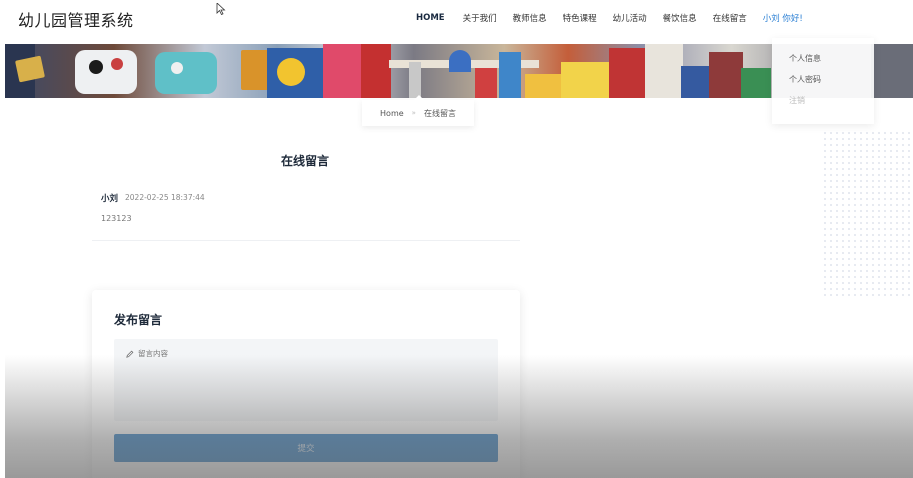 The height and width of the screenshot is (478, 913). I want to click on message-timestamp: 2022-02-25 18:37:44, so click(165, 197).